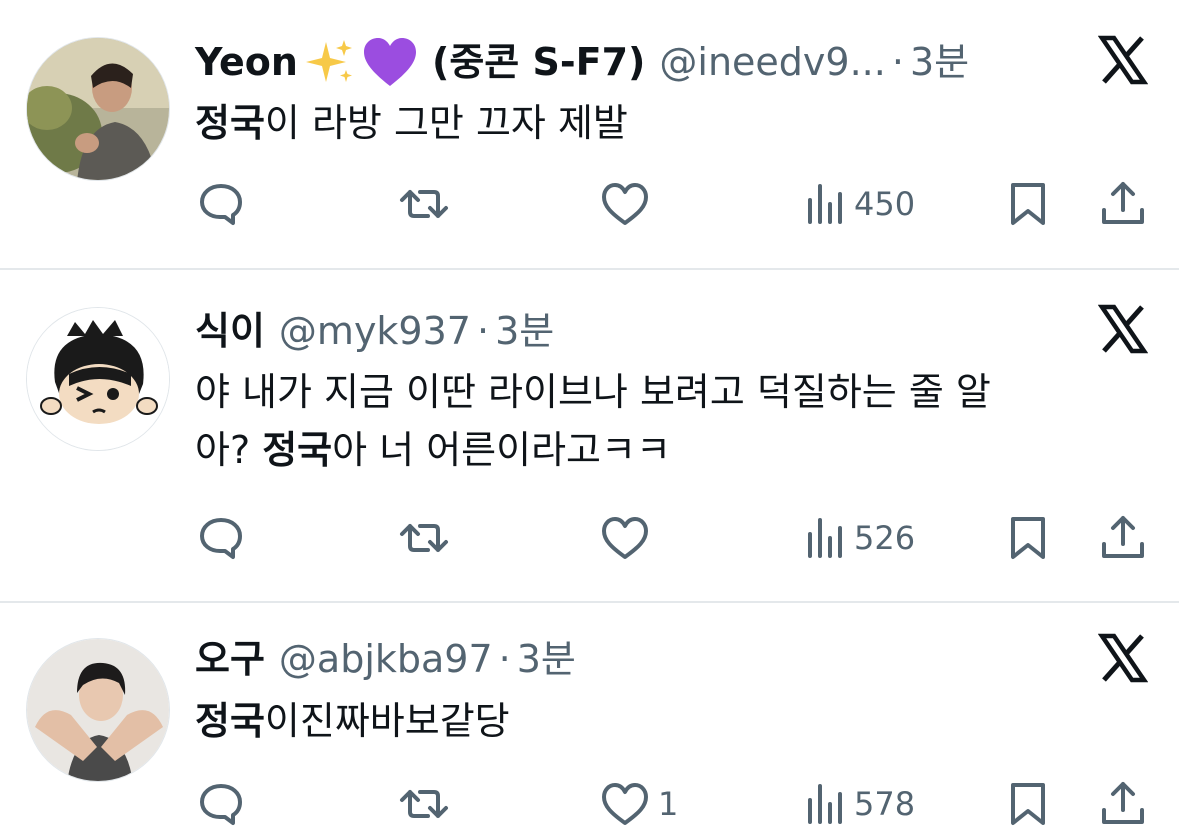 This screenshot has height=836, width=1179. I want to click on views-button: 526, so click(860, 538).